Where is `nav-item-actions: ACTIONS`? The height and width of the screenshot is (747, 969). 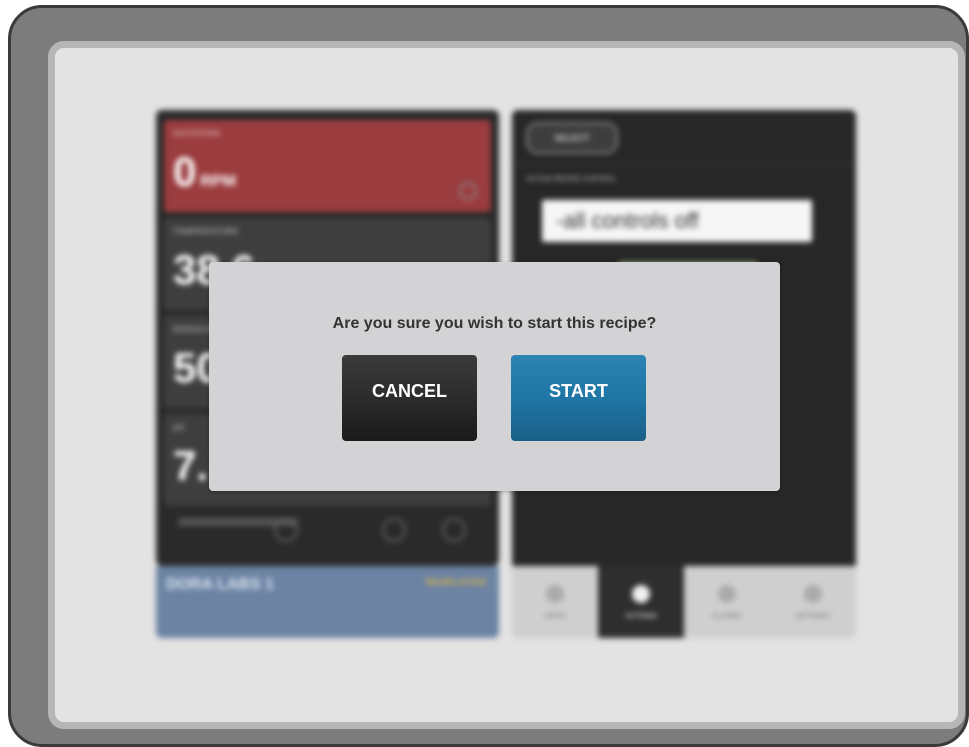 nav-item-actions: ACTIONS is located at coordinates (641, 602).